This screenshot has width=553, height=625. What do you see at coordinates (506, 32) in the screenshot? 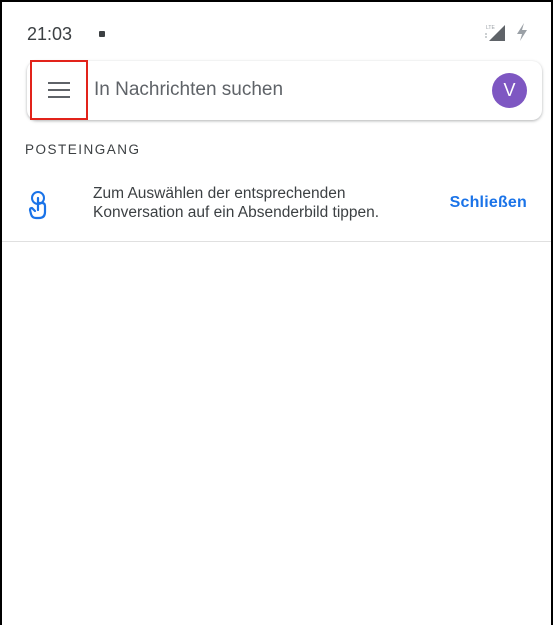
I see `status-icons: LTE` at bounding box center [506, 32].